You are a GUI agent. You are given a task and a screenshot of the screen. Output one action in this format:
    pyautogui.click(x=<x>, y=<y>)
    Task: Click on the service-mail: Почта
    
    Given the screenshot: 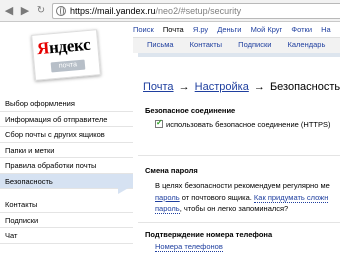 What is the action you would take?
    pyautogui.click(x=173, y=29)
    